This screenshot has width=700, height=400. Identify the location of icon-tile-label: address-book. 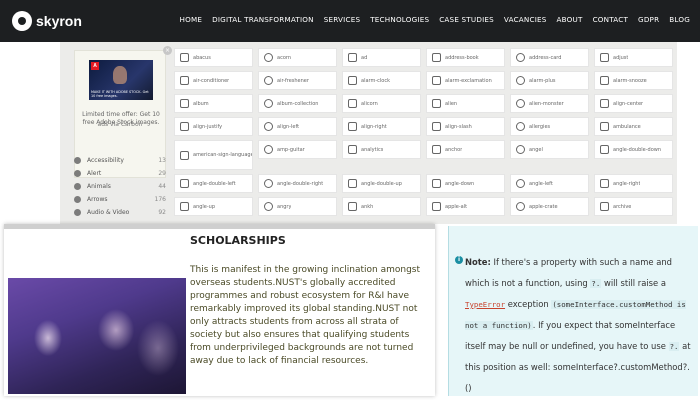
(462, 57).